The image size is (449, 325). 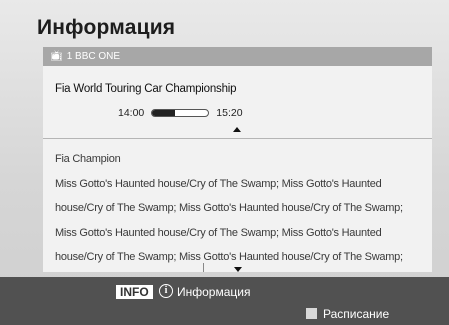 I want to click on footer-bar: INFO i Информация Расписание, so click(x=224, y=301).